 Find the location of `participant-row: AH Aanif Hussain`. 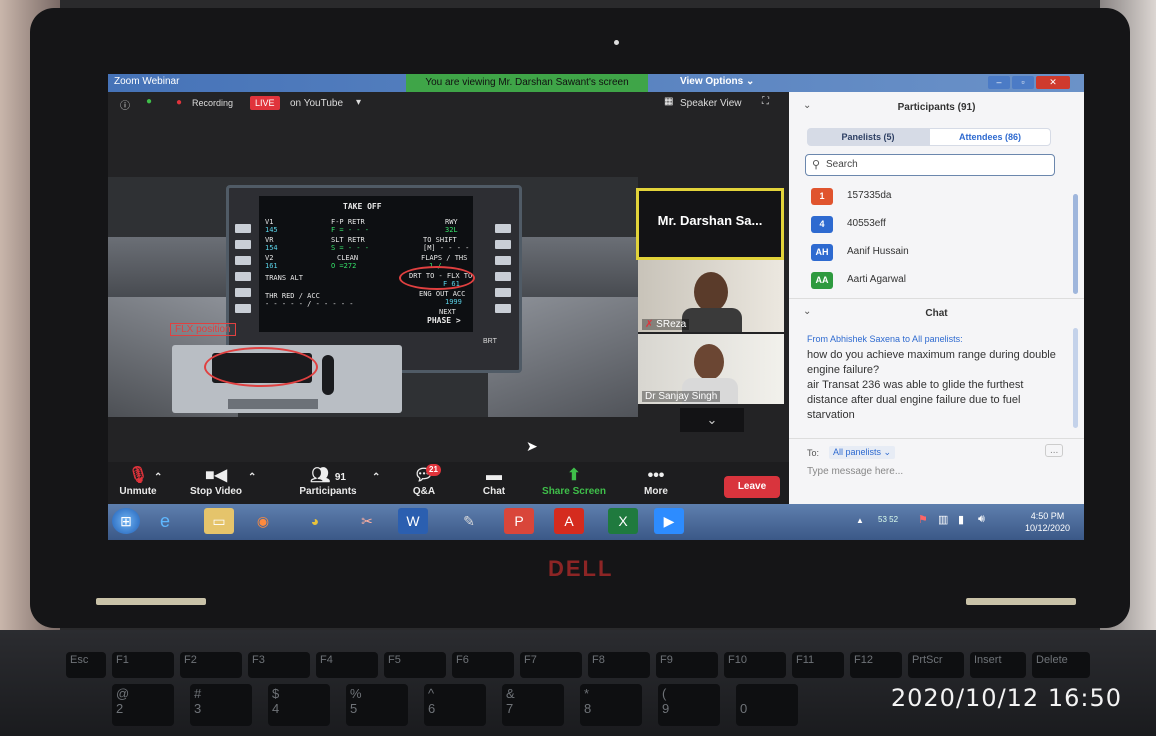

participant-row: AH Aanif Hussain is located at coordinates (929, 253).